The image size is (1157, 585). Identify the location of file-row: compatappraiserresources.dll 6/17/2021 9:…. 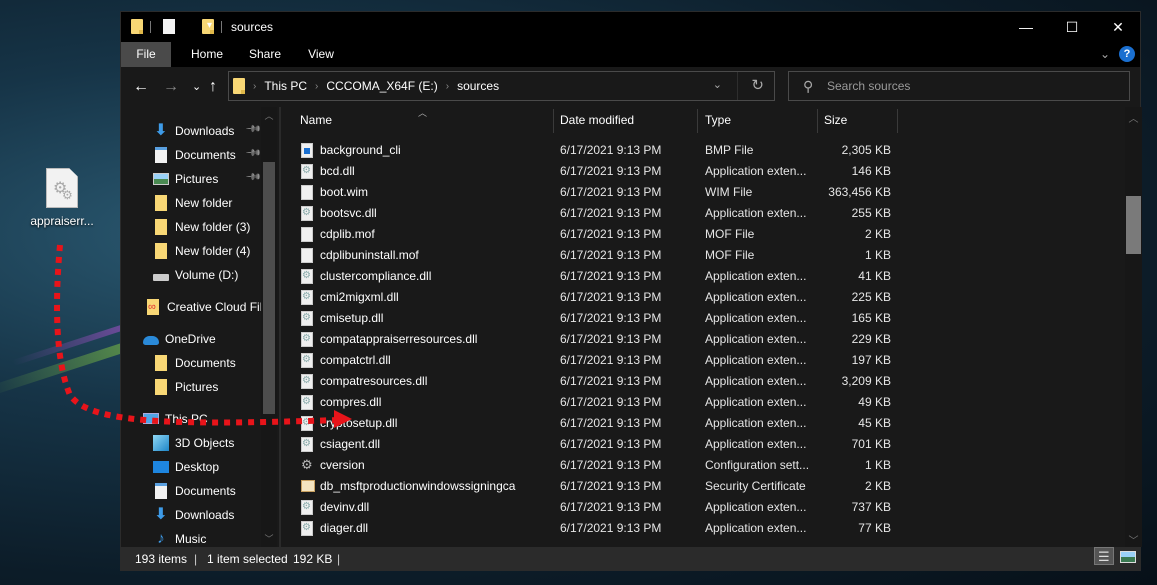
(671, 339).